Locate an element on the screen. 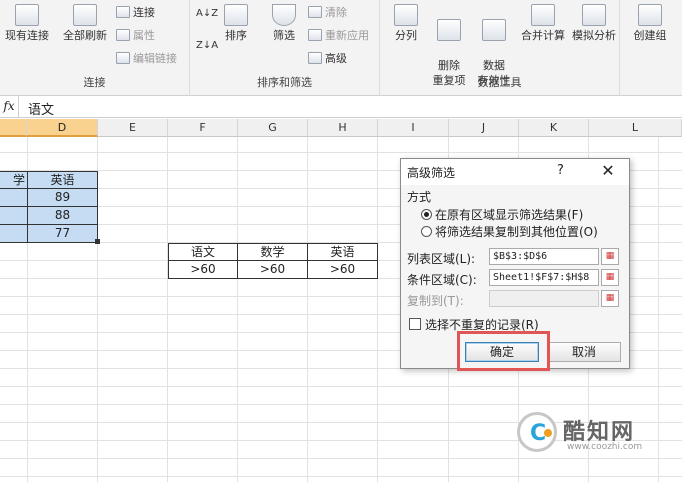  group-icon is located at coordinates (650, 15).